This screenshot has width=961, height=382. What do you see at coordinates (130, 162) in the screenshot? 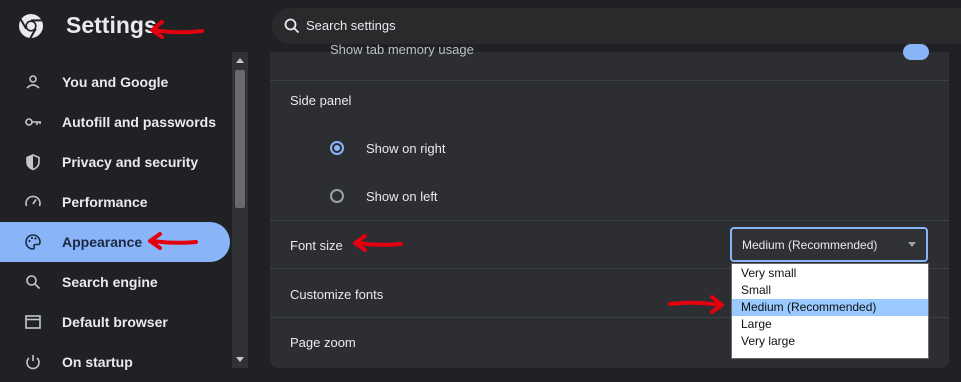
I see `sidebar-item-label: Privacy and security` at bounding box center [130, 162].